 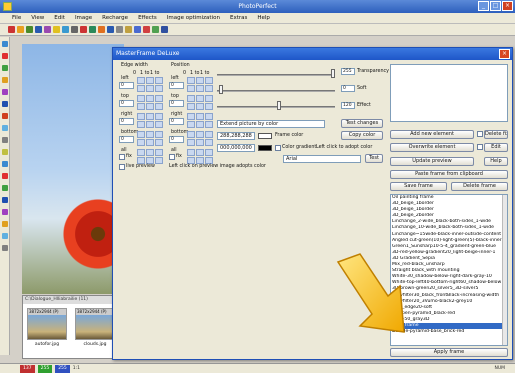 What do you see at coordinates (507, 6) in the screenshot?
I see `close-window-button: ×` at bounding box center [507, 6].